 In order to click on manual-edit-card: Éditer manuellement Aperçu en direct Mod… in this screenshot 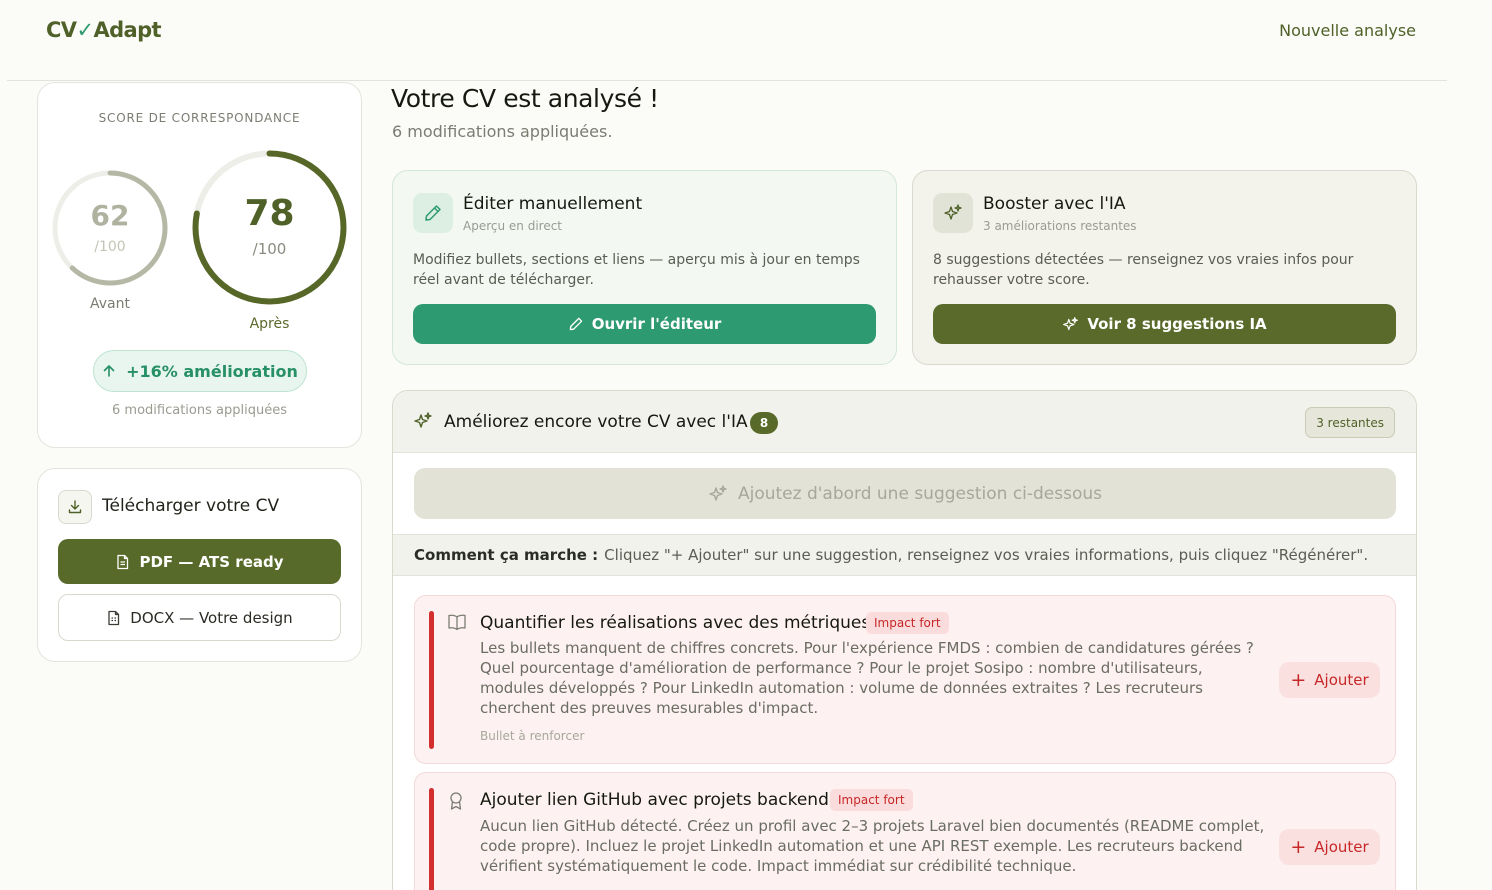, I will do `click(644, 267)`.